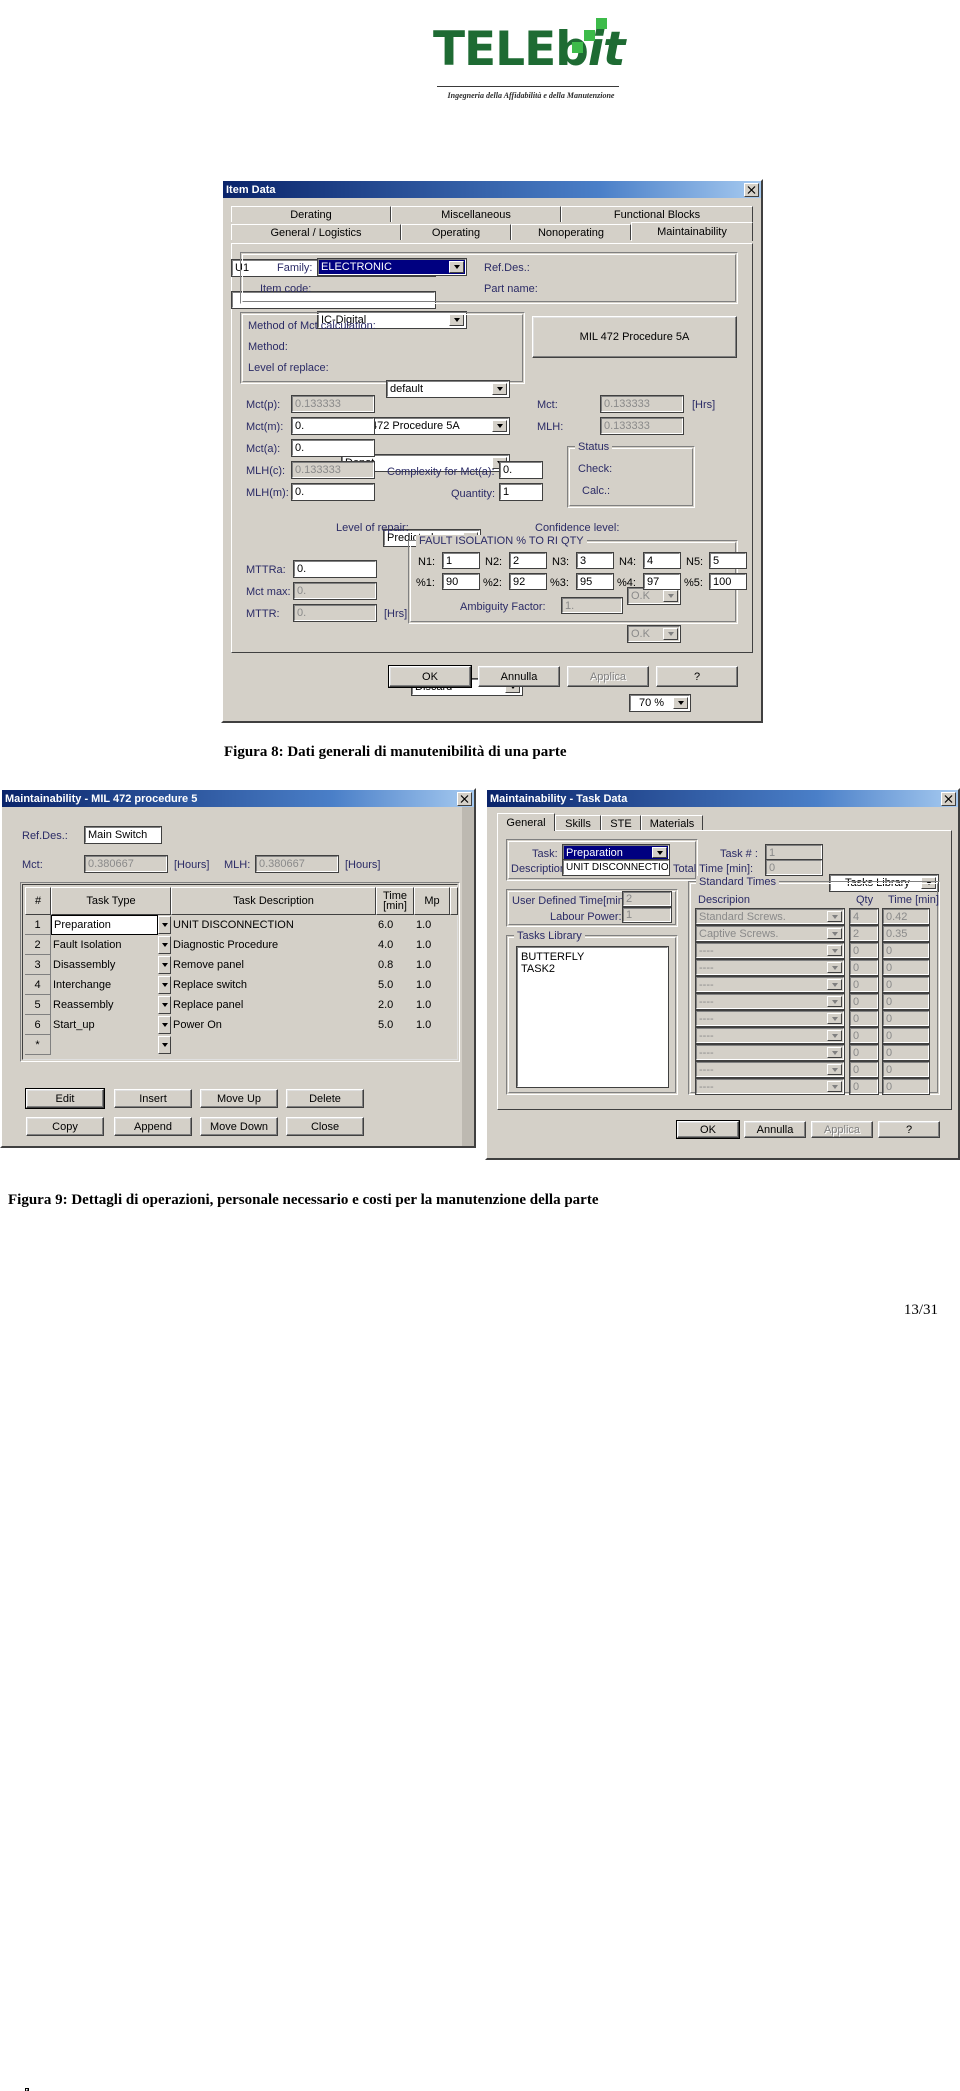 The height and width of the screenshot is (2091, 960). What do you see at coordinates (521, 492) in the screenshot?
I see `quantity-input: 1` at bounding box center [521, 492].